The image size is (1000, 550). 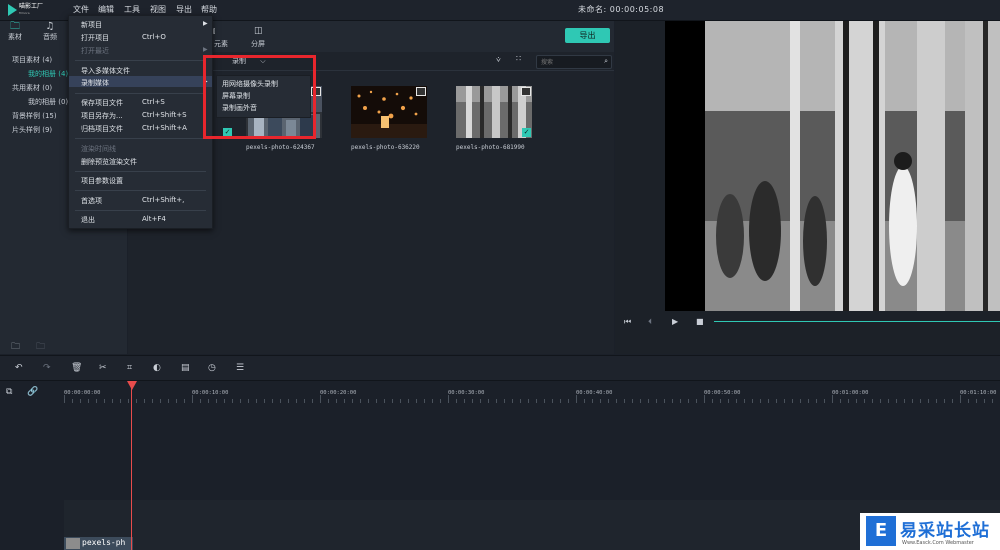 What do you see at coordinates (40, 347) in the screenshot?
I see `remove-folder-icon: 🗀` at bounding box center [40, 347].